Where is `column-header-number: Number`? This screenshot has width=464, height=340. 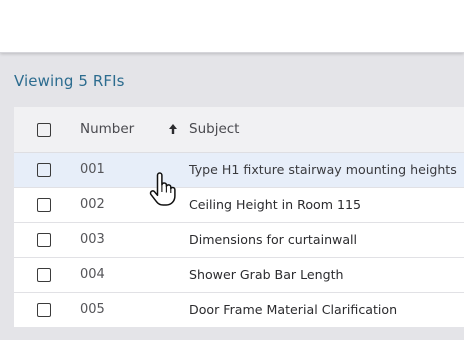 column-header-number: Number is located at coordinates (107, 129).